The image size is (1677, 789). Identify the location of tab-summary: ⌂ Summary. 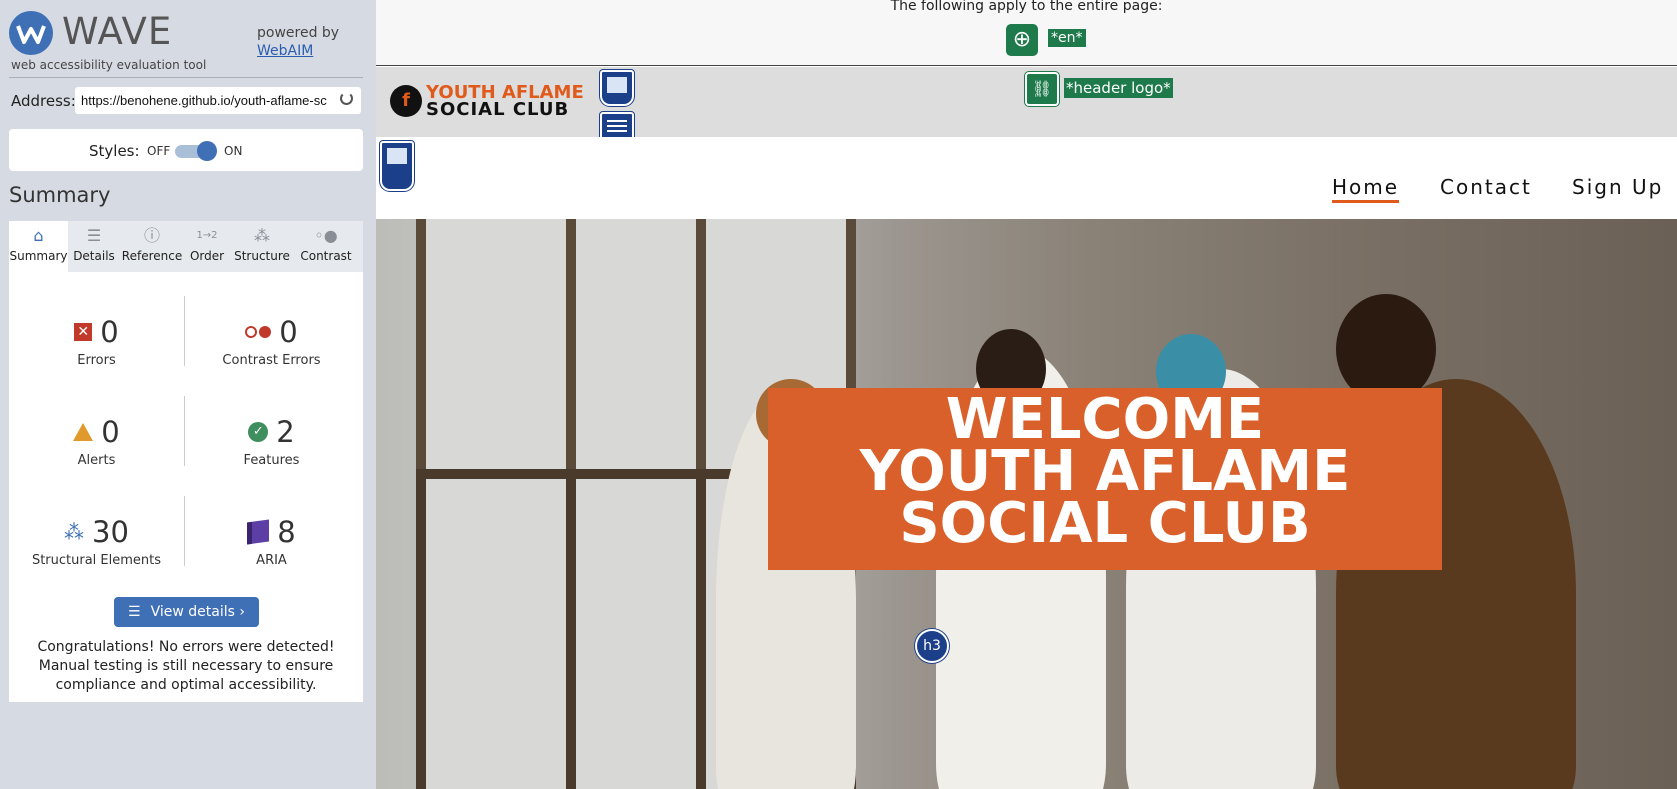
(38, 246).